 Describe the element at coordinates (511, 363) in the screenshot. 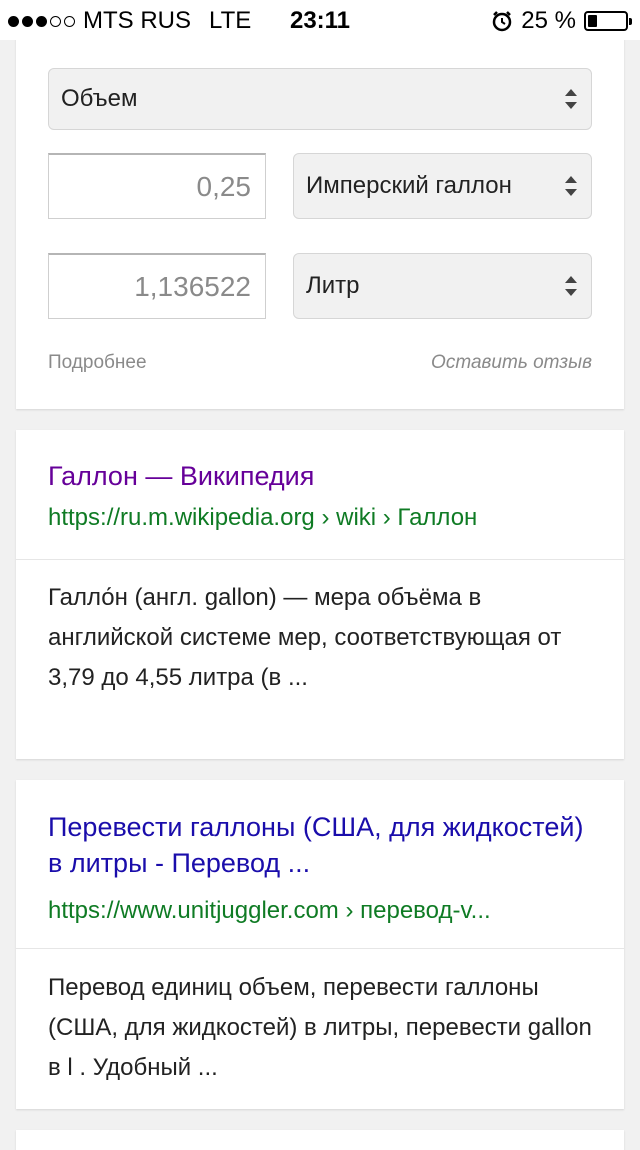

I see `feedback-link: Оставить отзыв` at that location.